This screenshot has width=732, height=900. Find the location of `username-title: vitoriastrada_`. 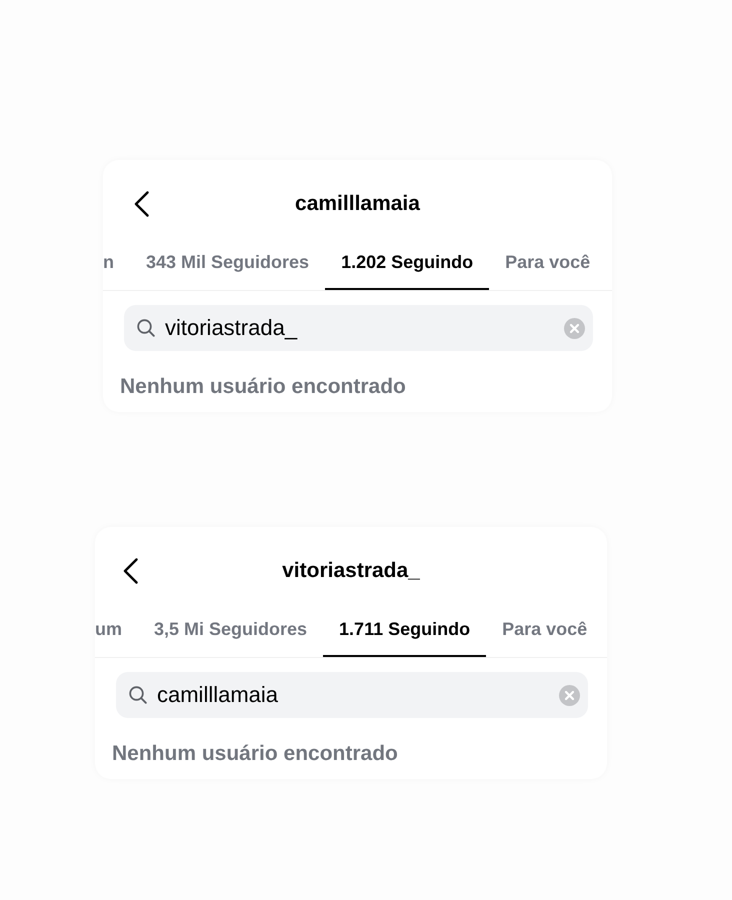

username-title: vitoriastrada_ is located at coordinates (351, 571).